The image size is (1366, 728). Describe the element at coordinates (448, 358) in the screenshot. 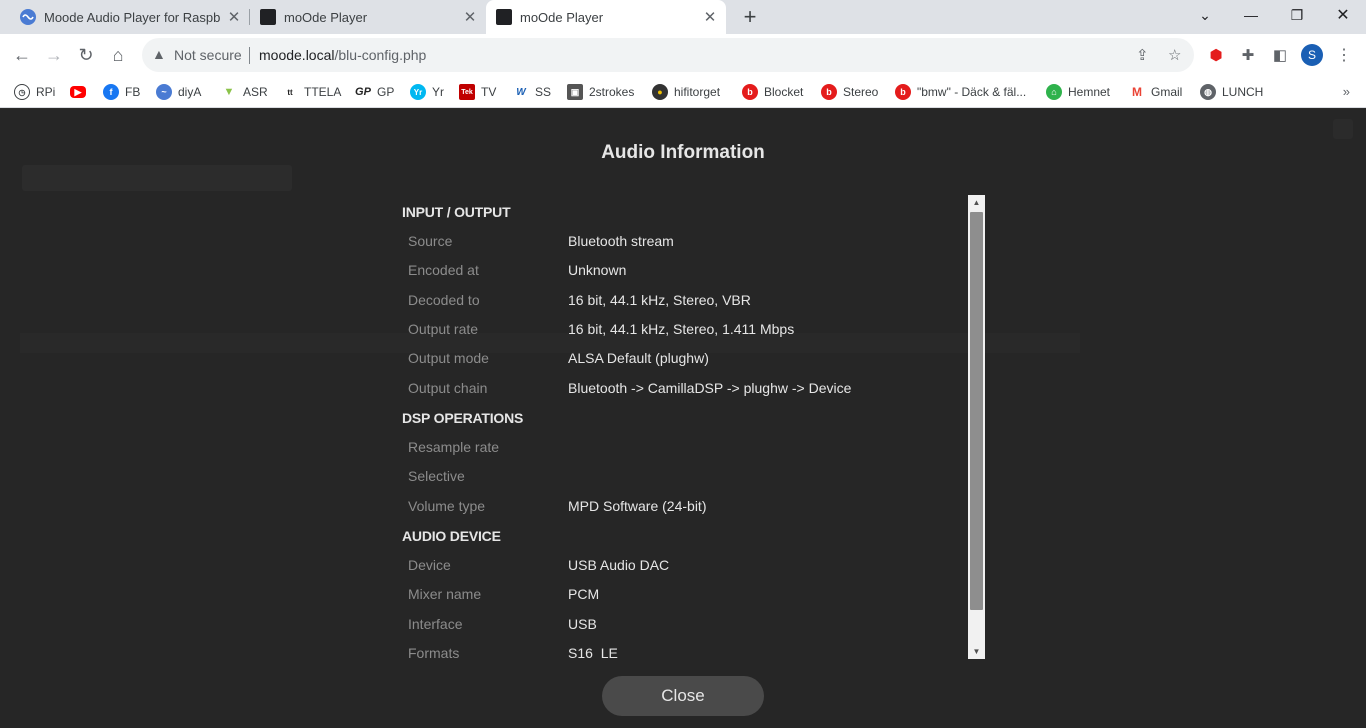

I see `info-label: Output mode` at that location.